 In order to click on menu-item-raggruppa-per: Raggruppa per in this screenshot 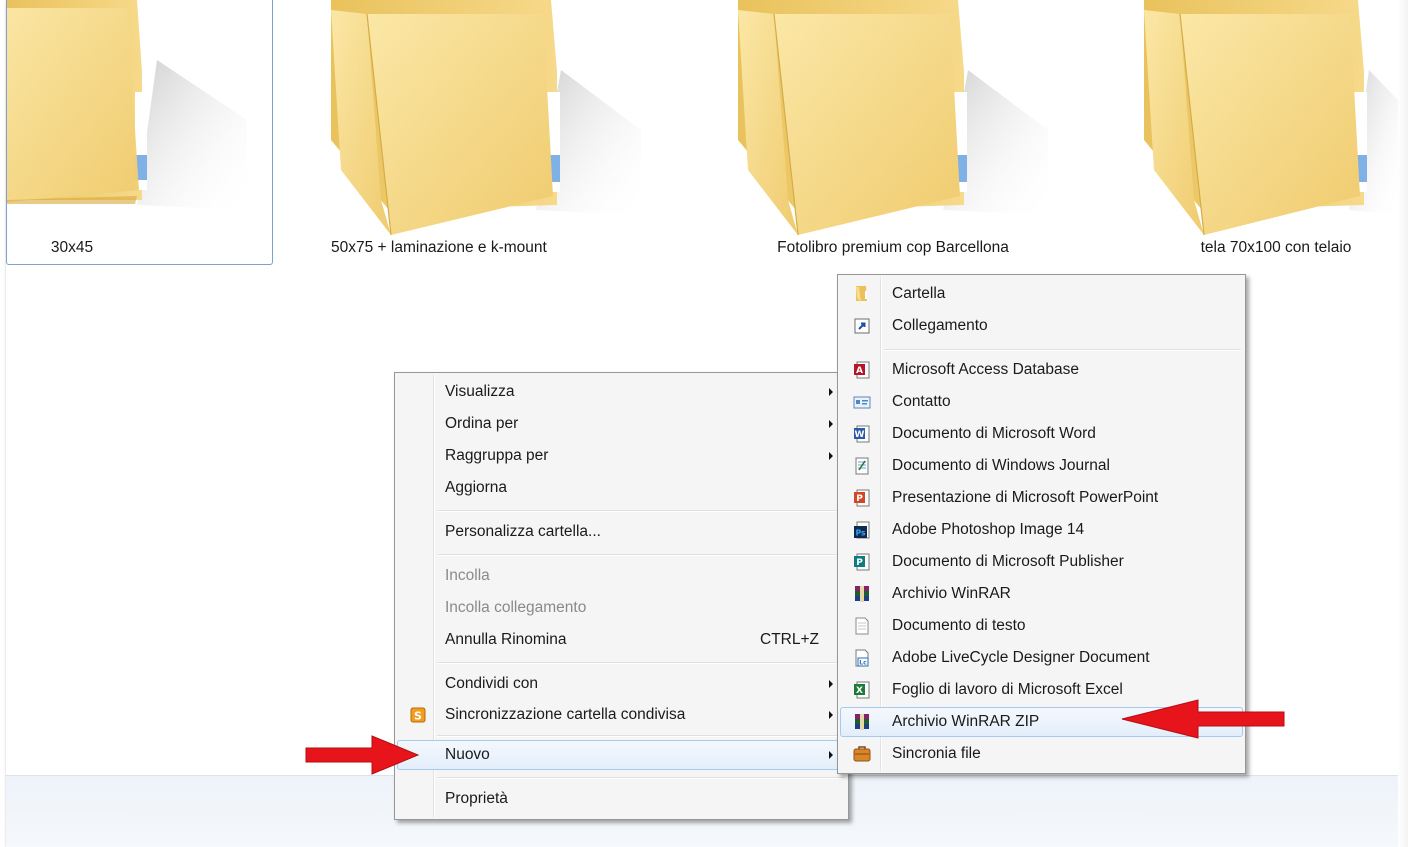, I will do `click(621, 456)`.